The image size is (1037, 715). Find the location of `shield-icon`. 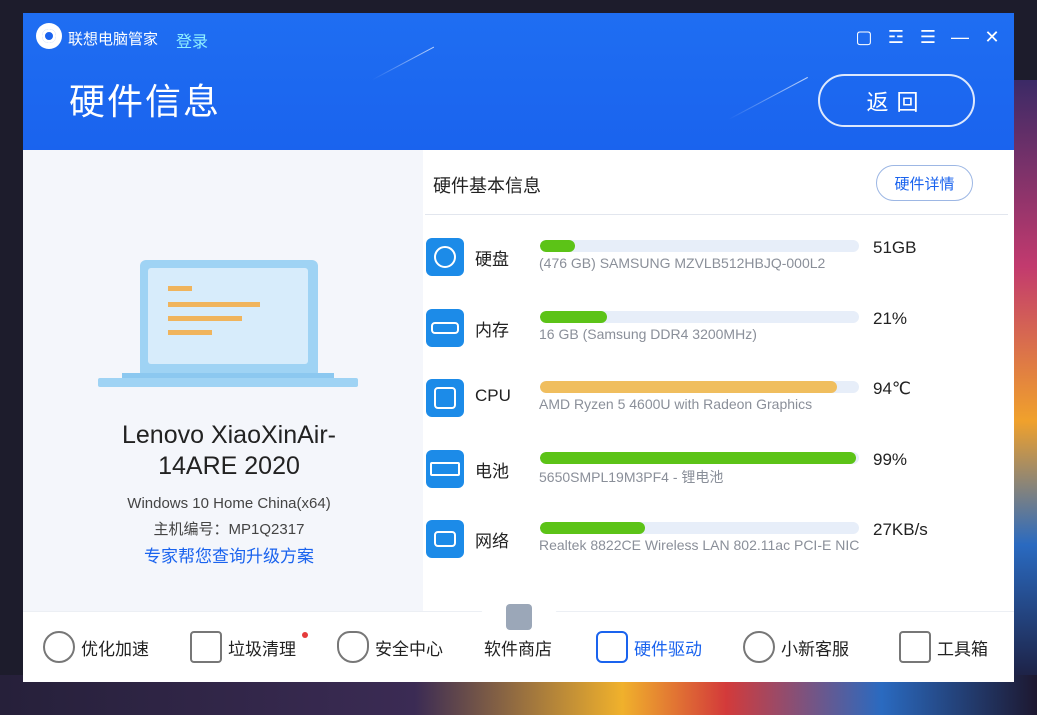

shield-icon is located at coordinates (353, 647).